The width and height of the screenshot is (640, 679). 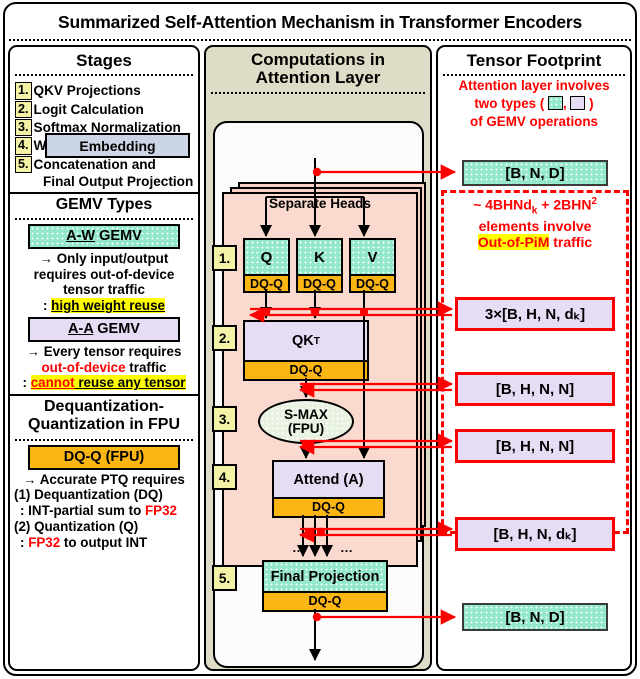 I want to click on dq-line5-rest: to output INT, so click(x=104, y=543).